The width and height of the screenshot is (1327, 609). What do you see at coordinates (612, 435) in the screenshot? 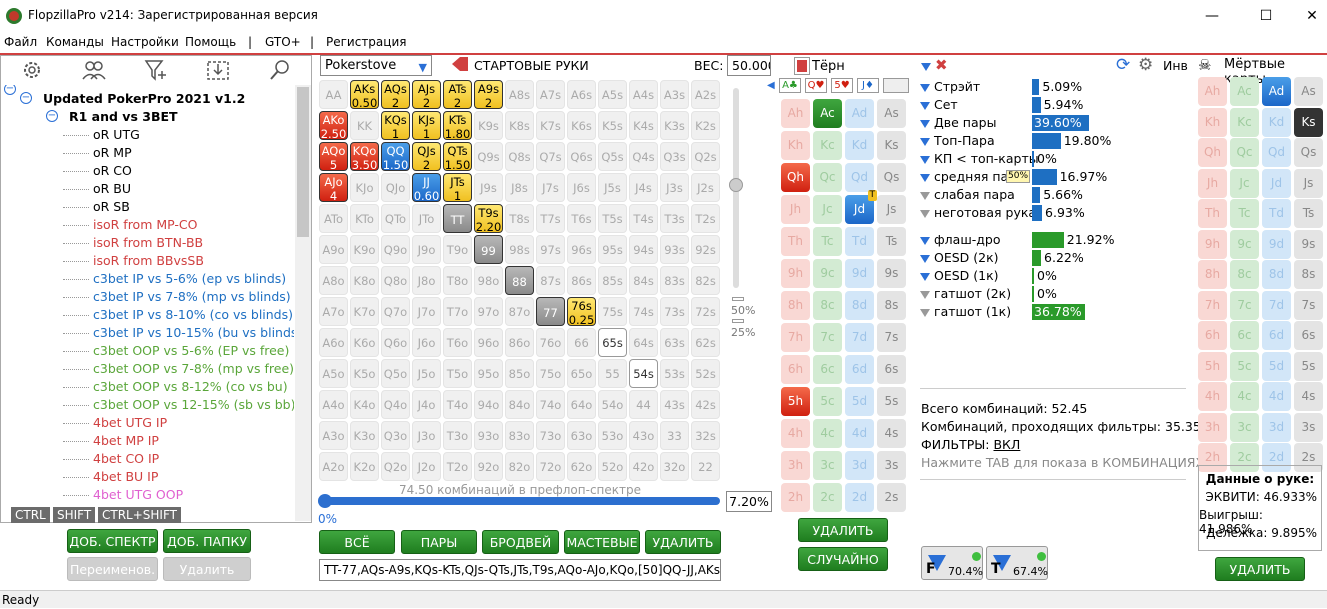
I see `hand-cell-53o: 53o` at bounding box center [612, 435].